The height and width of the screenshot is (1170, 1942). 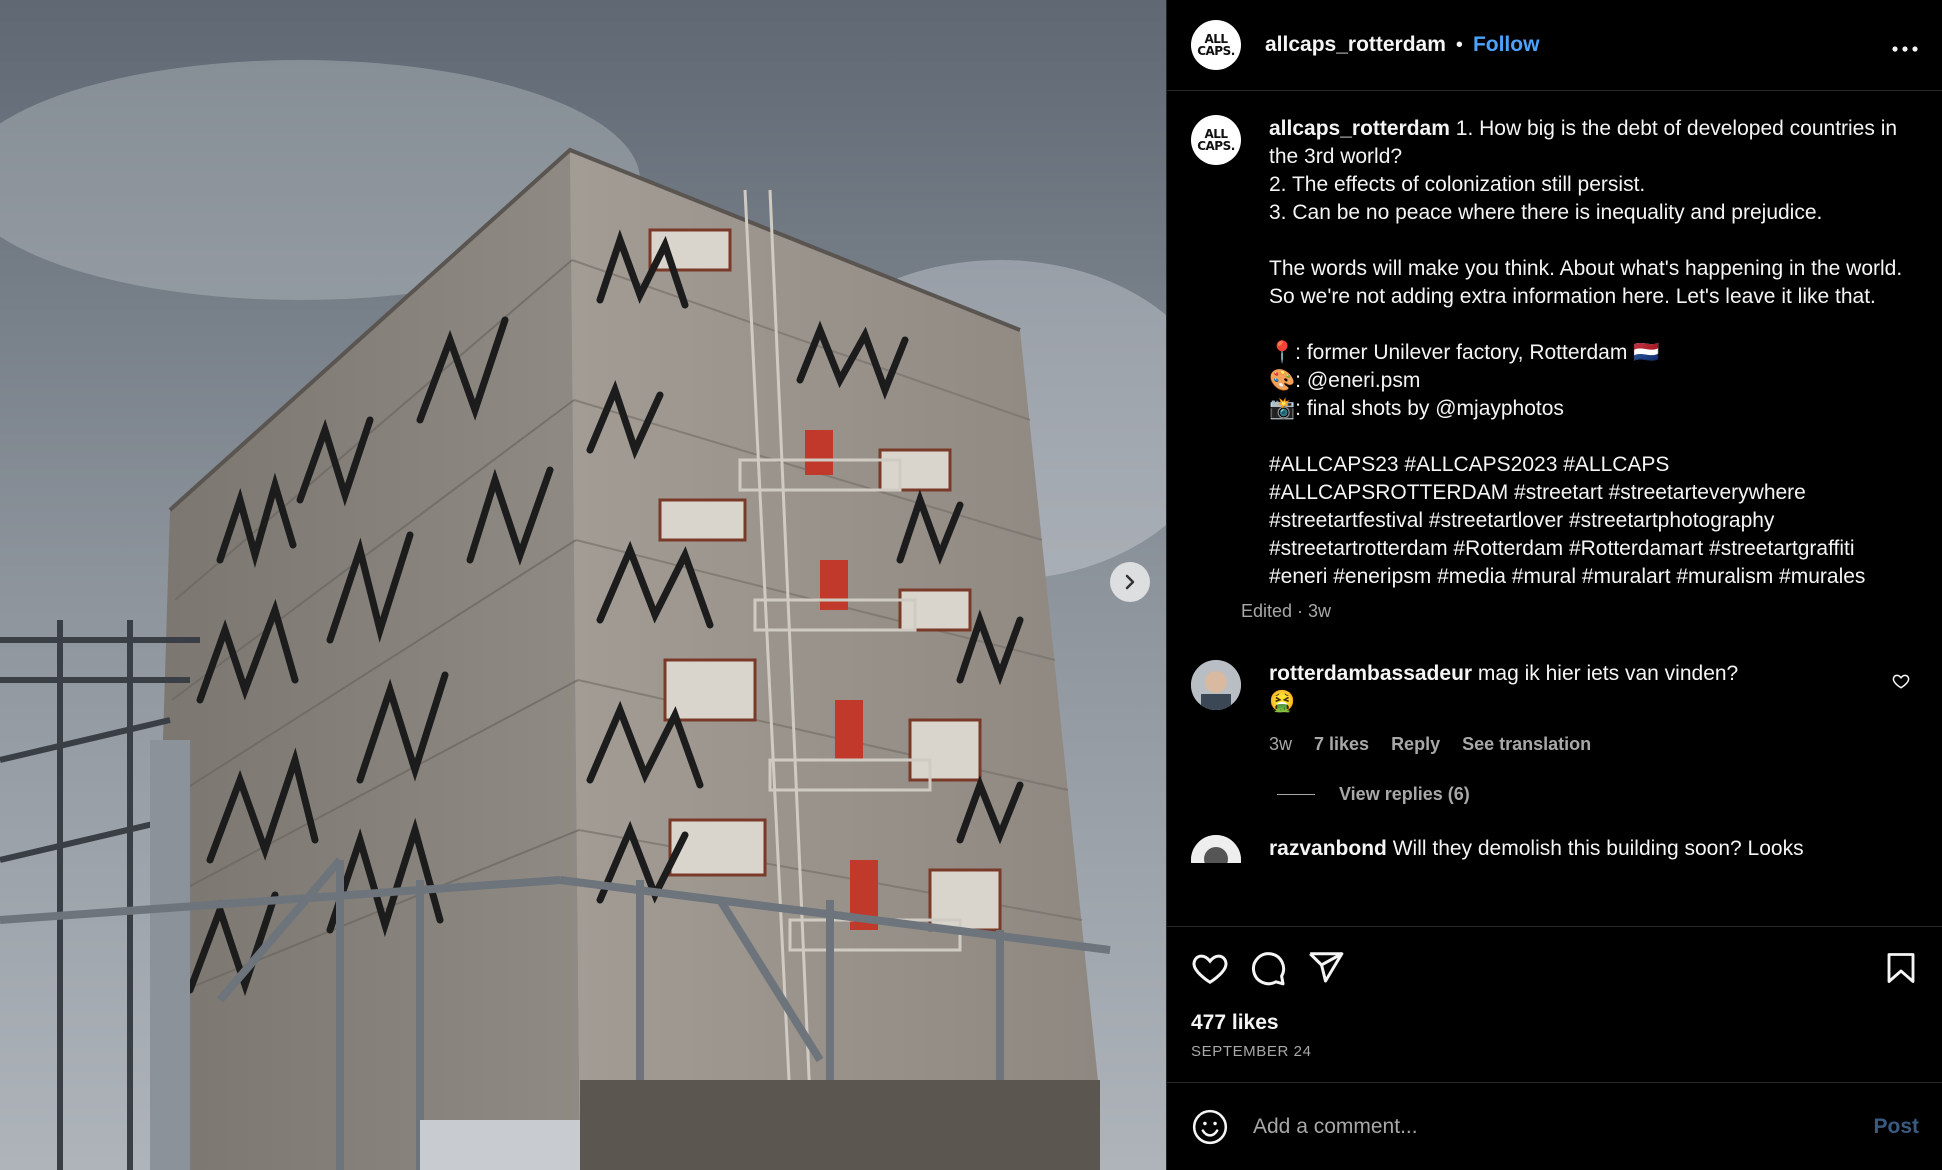 What do you see at coordinates (1554, 45) in the screenshot?
I see `post-header: ALL CAPS. allcaps_rotterdam • Follow` at bounding box center [1554, 45].